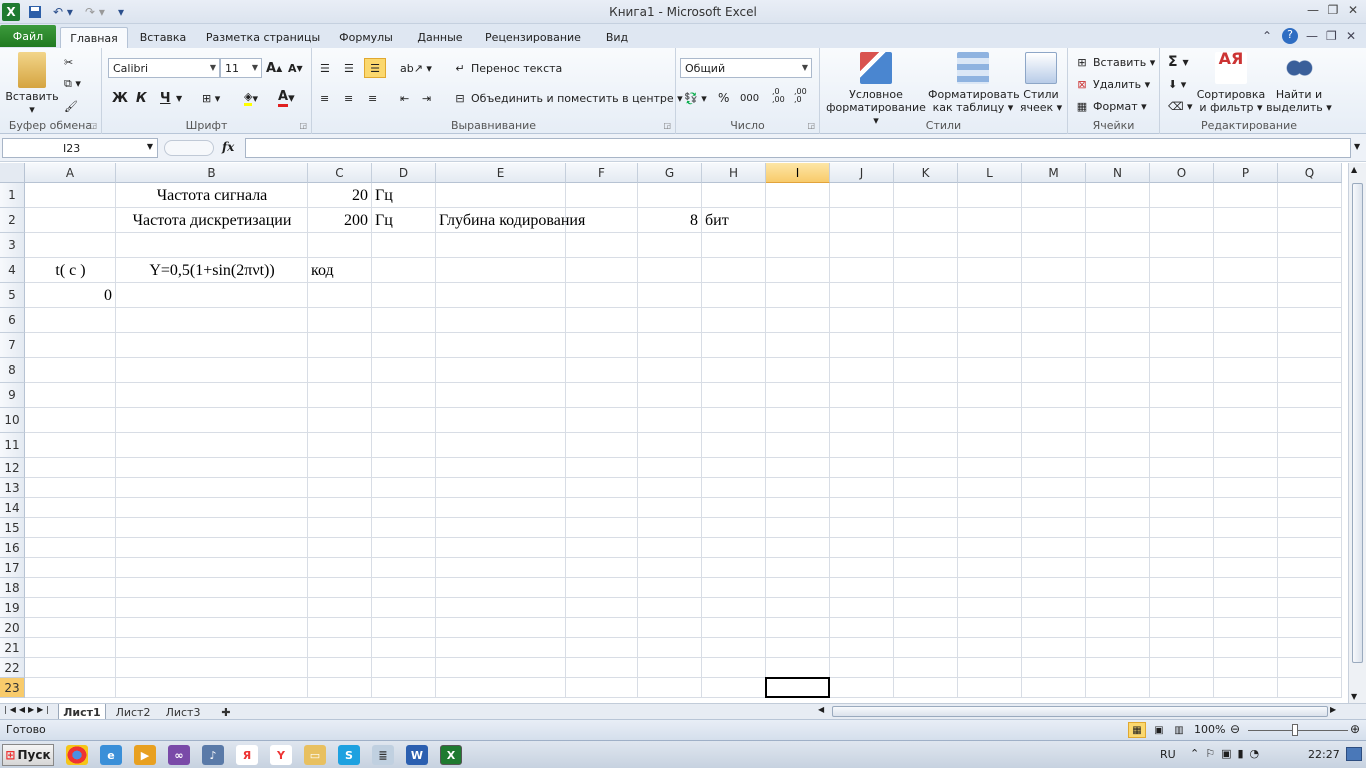 The width and height of the screenshot is (1366, 768). Describe the element at coordinates (68, 295) in the screenshot. I see `cell-A5: 0` at that location.